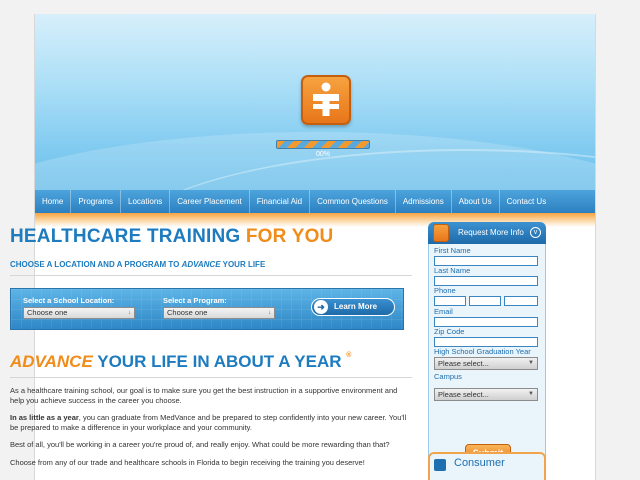  Describe the element at coordinates (53, 201) in the screenshot. I see `nav-item-home: Home` at that location.